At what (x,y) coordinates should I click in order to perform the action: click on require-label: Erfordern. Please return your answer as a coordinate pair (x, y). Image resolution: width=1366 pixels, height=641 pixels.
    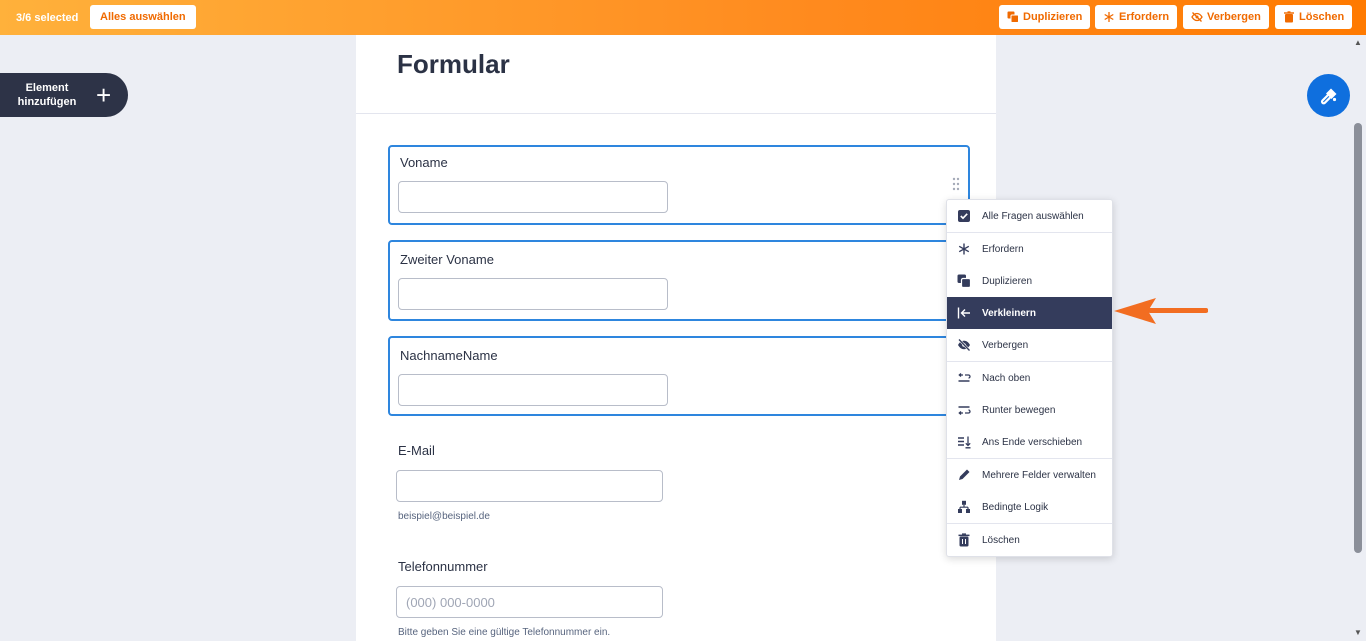
    Looking at the image, I should click on (1144, 17).